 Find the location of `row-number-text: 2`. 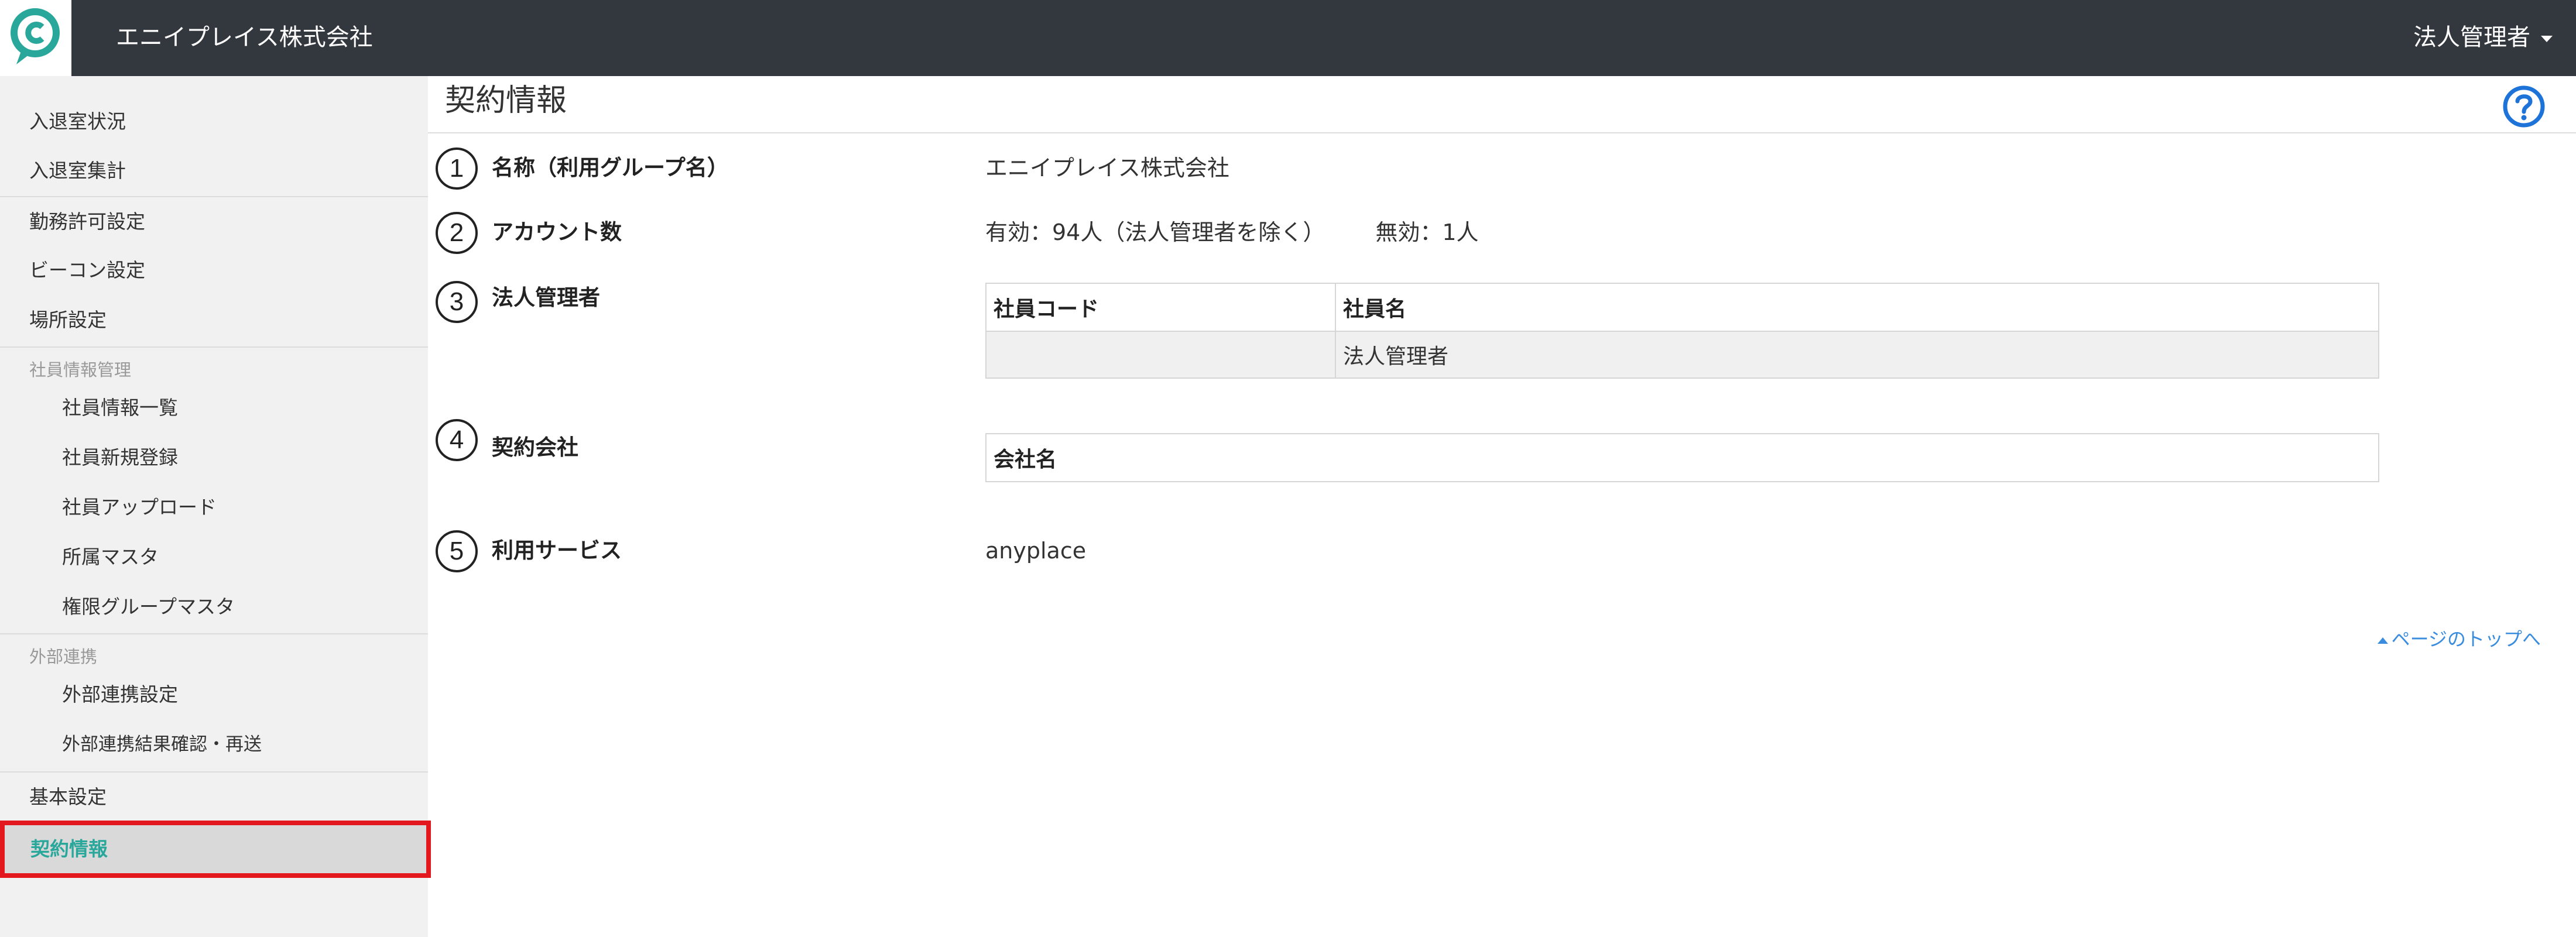

row-number-text: 2 is located at coordinates (457, 233).